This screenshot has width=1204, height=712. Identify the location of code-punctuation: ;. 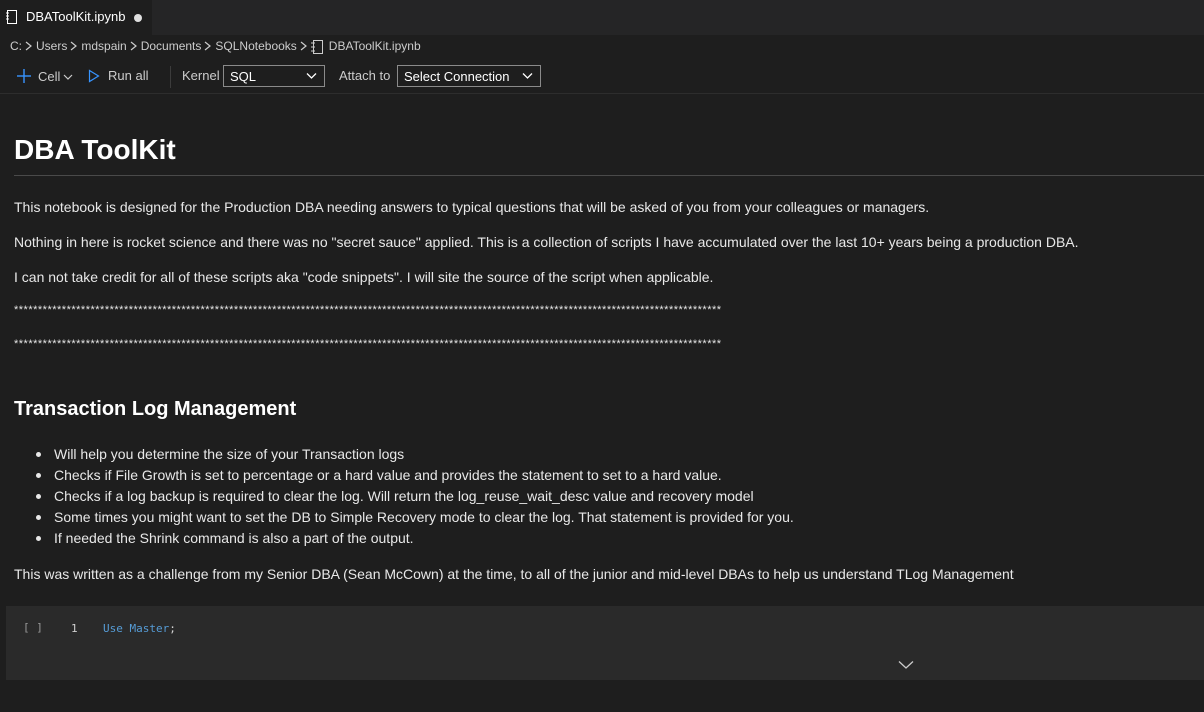
(172, 628).